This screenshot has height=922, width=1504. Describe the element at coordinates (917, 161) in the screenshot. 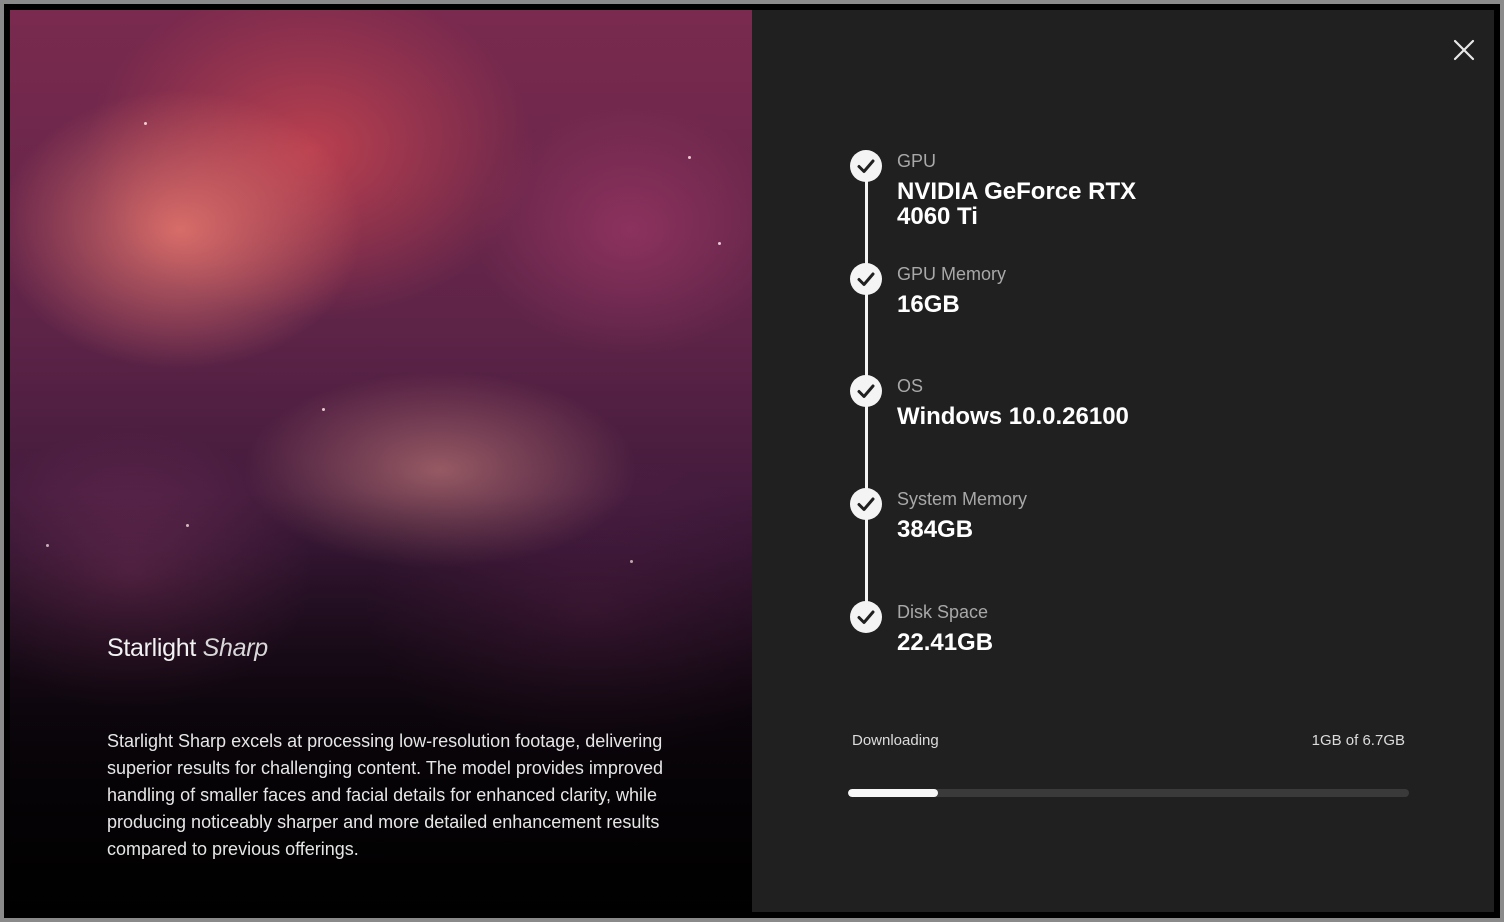

I see `requirement-label: GPU` at that location.